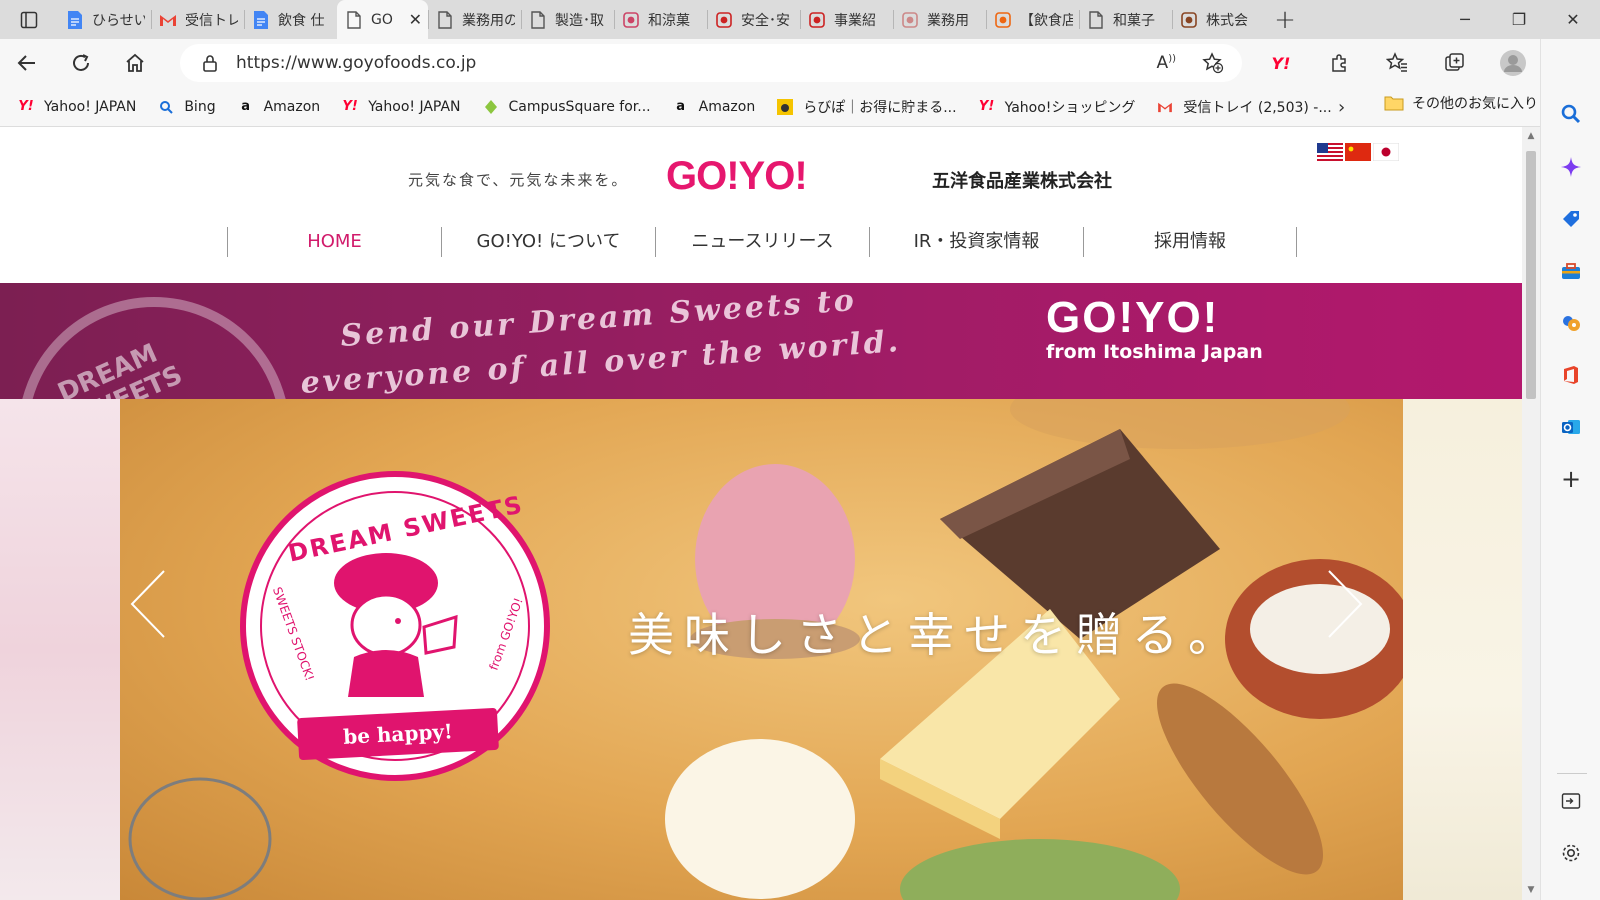 This screenshot has height=900, width=1600. What do you see at coordinates (579, 20) in the screenshot?
I see `tab-title: 製造･取` at bounding box center [579, 20].